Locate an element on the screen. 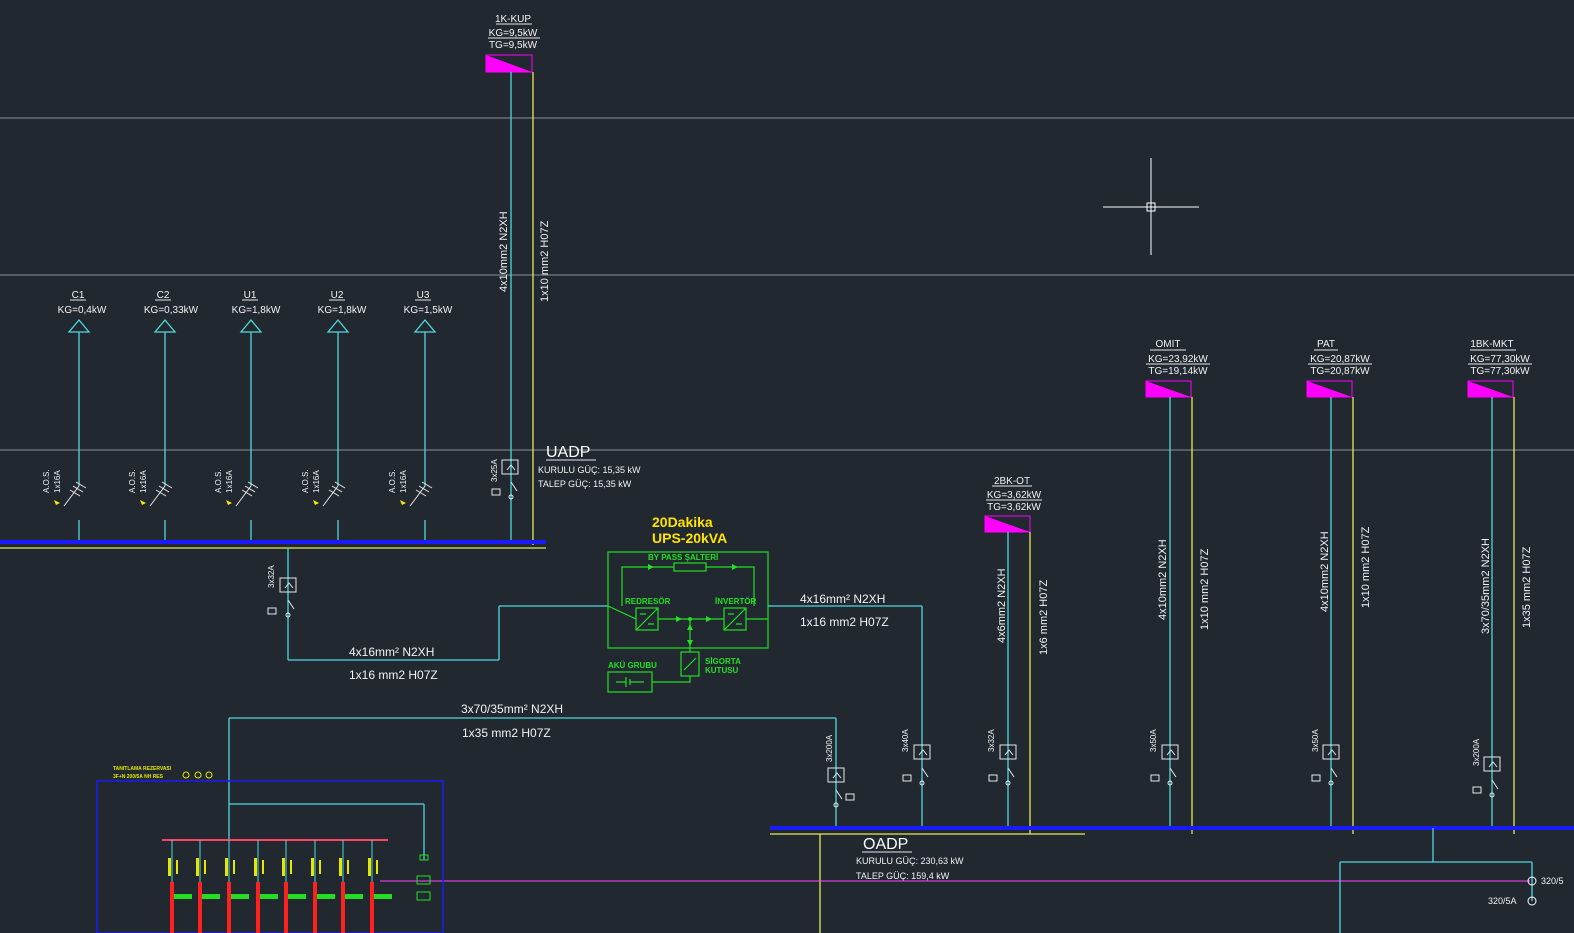 This screenshot has height=933, width=1574. ups-rectifier-label: REDRESÖR is located at coordinates (648, 601).